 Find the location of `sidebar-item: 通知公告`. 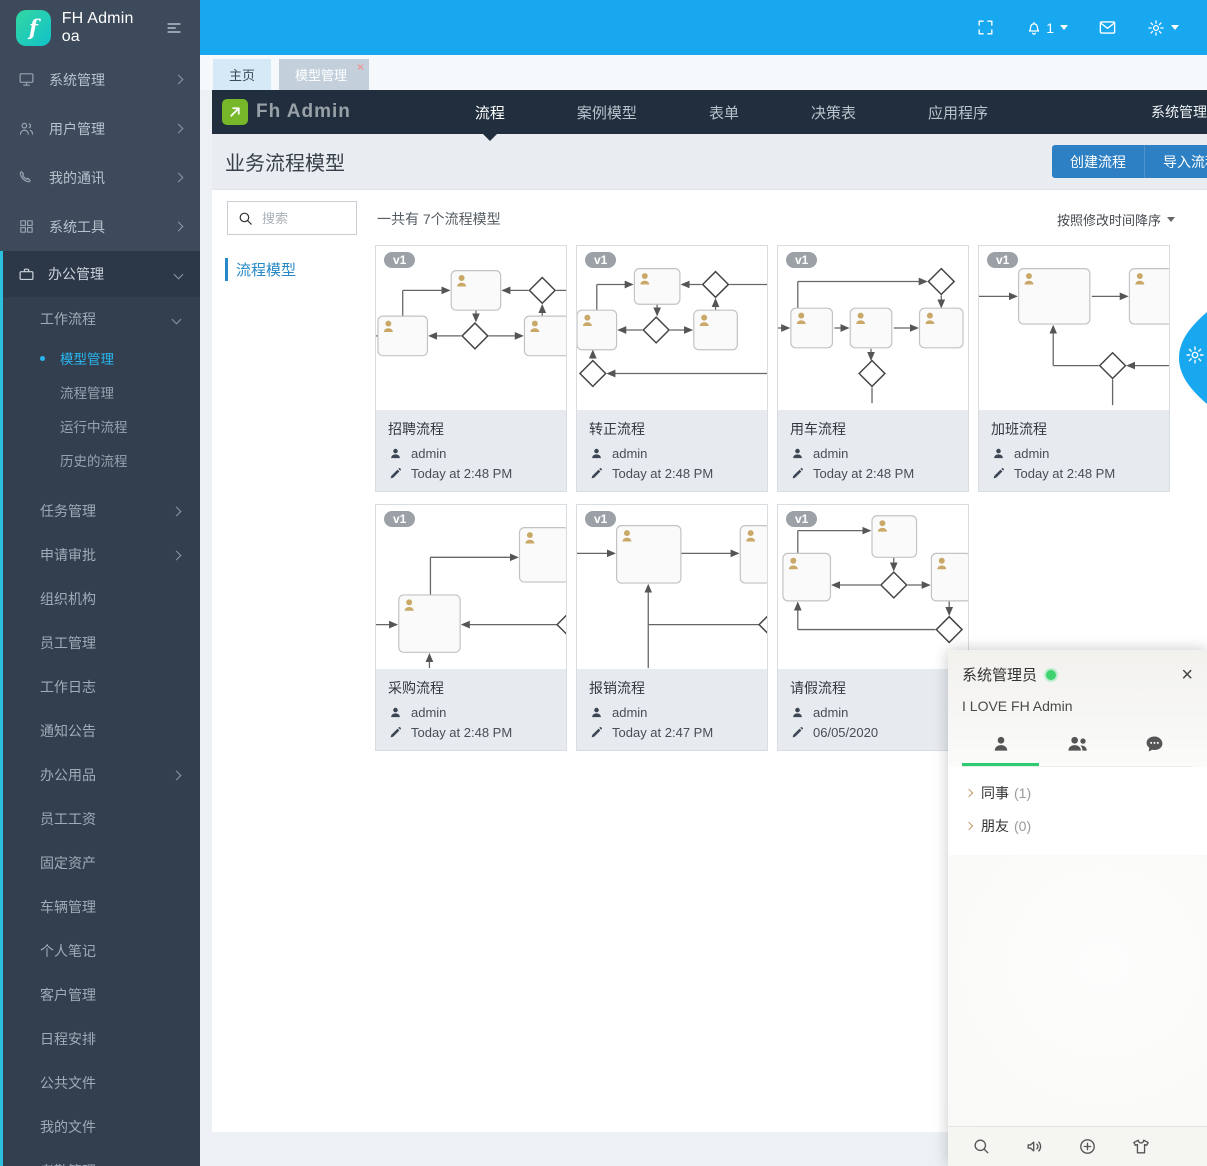

sidebar-item: 通知公告 is located at coordinates (101, 731).